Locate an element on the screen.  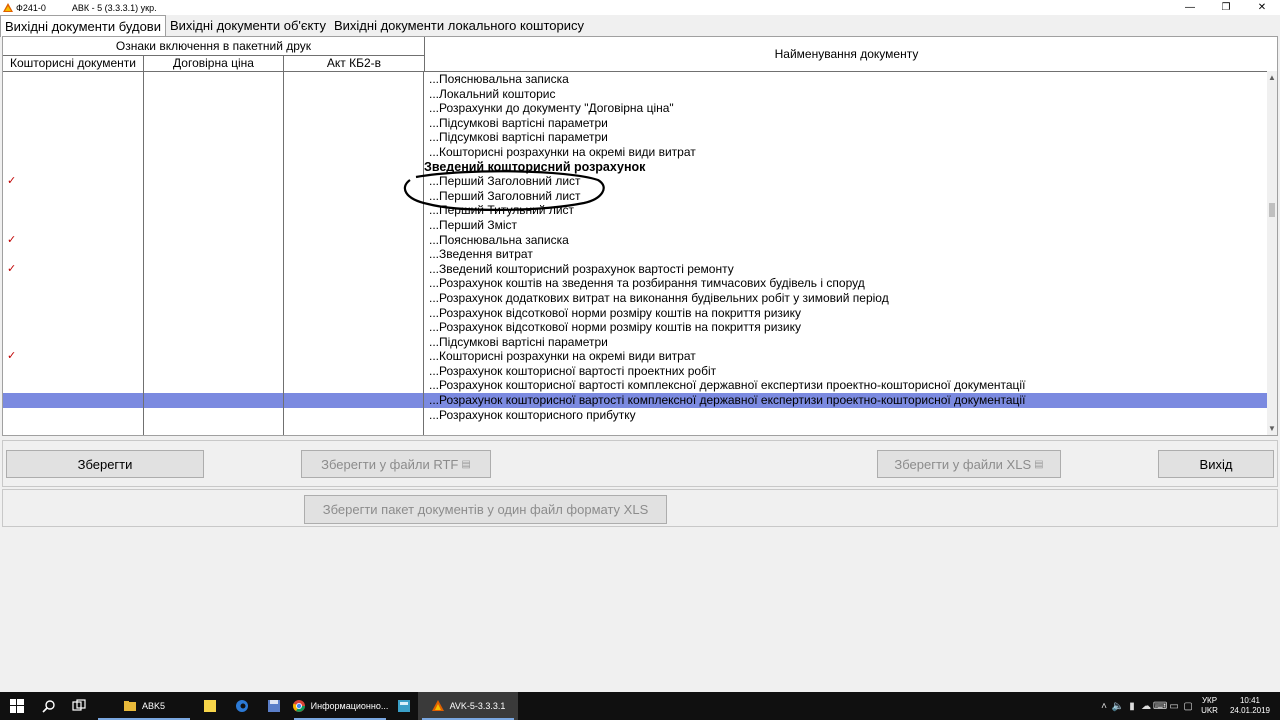
save-xls-button-label: Зберегти у файли XLS is located at coordinates (963, 464).